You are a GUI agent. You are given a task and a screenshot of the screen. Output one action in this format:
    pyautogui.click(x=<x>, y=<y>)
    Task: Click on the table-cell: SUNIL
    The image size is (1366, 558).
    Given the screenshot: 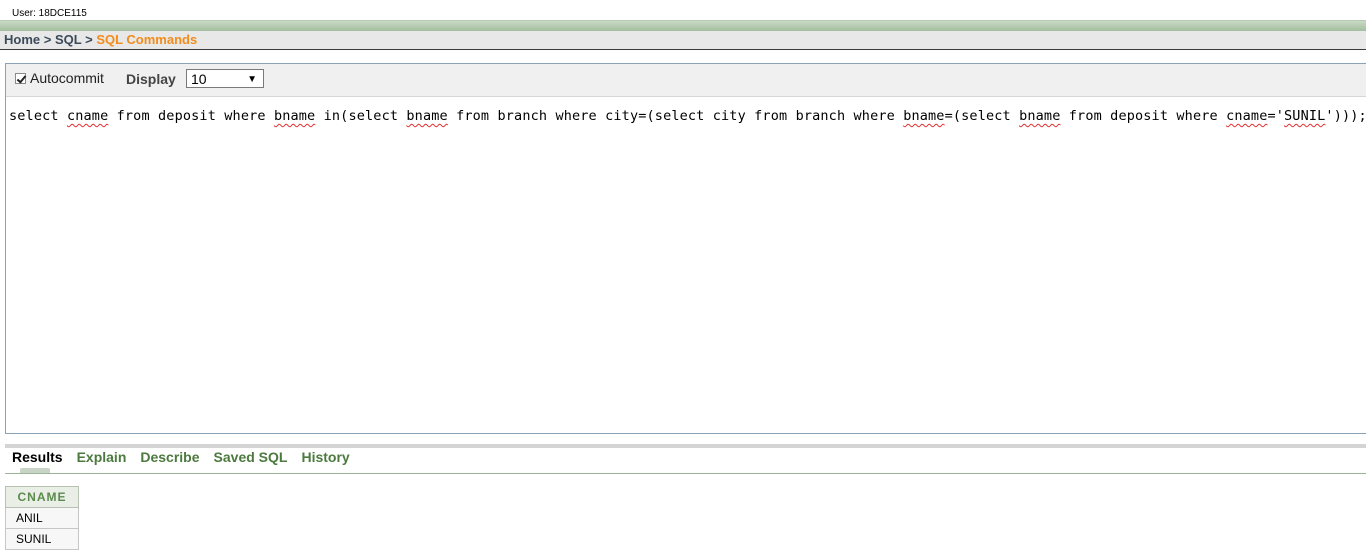 What is the action you would take?
    pyautogui.click(x=42, y=539)
    